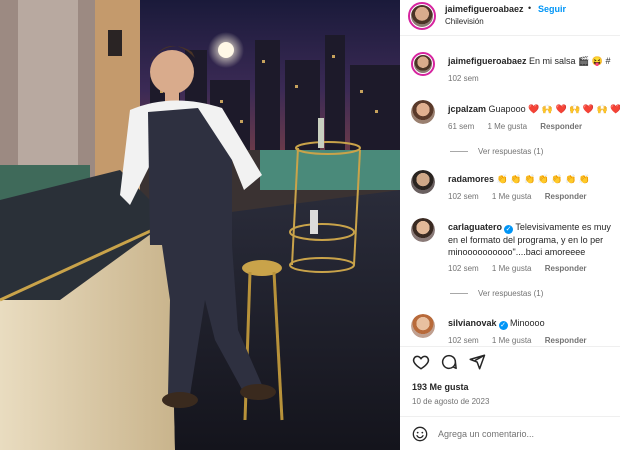  Describe the element at coordinates (552, 61) in the screenshot. I see `caption-text: En mi salsa` at that location.